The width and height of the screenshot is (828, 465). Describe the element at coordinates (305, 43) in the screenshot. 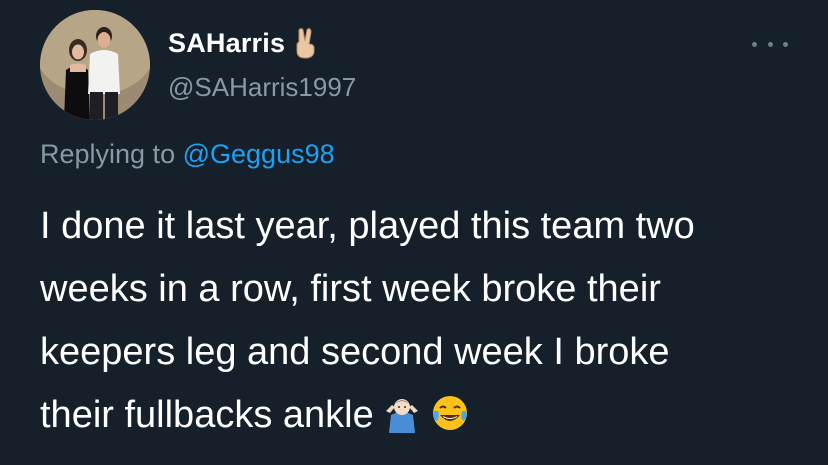

I see `victory-hand-icon` at that location.